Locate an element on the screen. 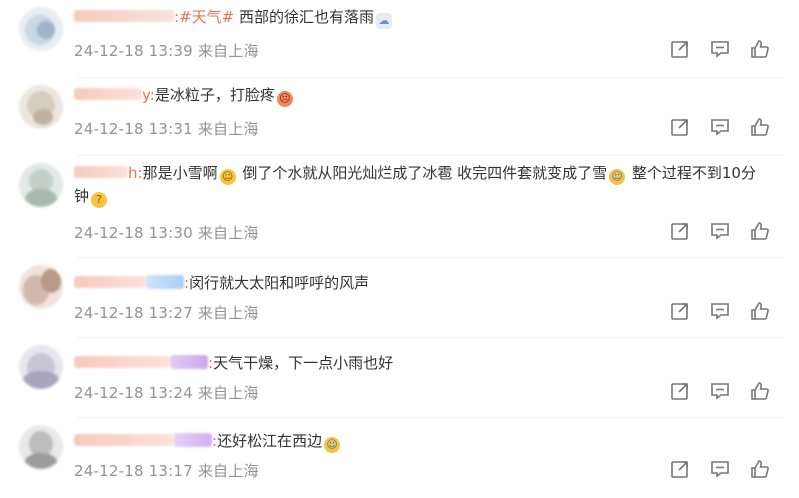 The height and width of the screenshot is (498, 799). comment-meta: 24-12-18 13:17 来自上海 is located at coordinates (166, 470).